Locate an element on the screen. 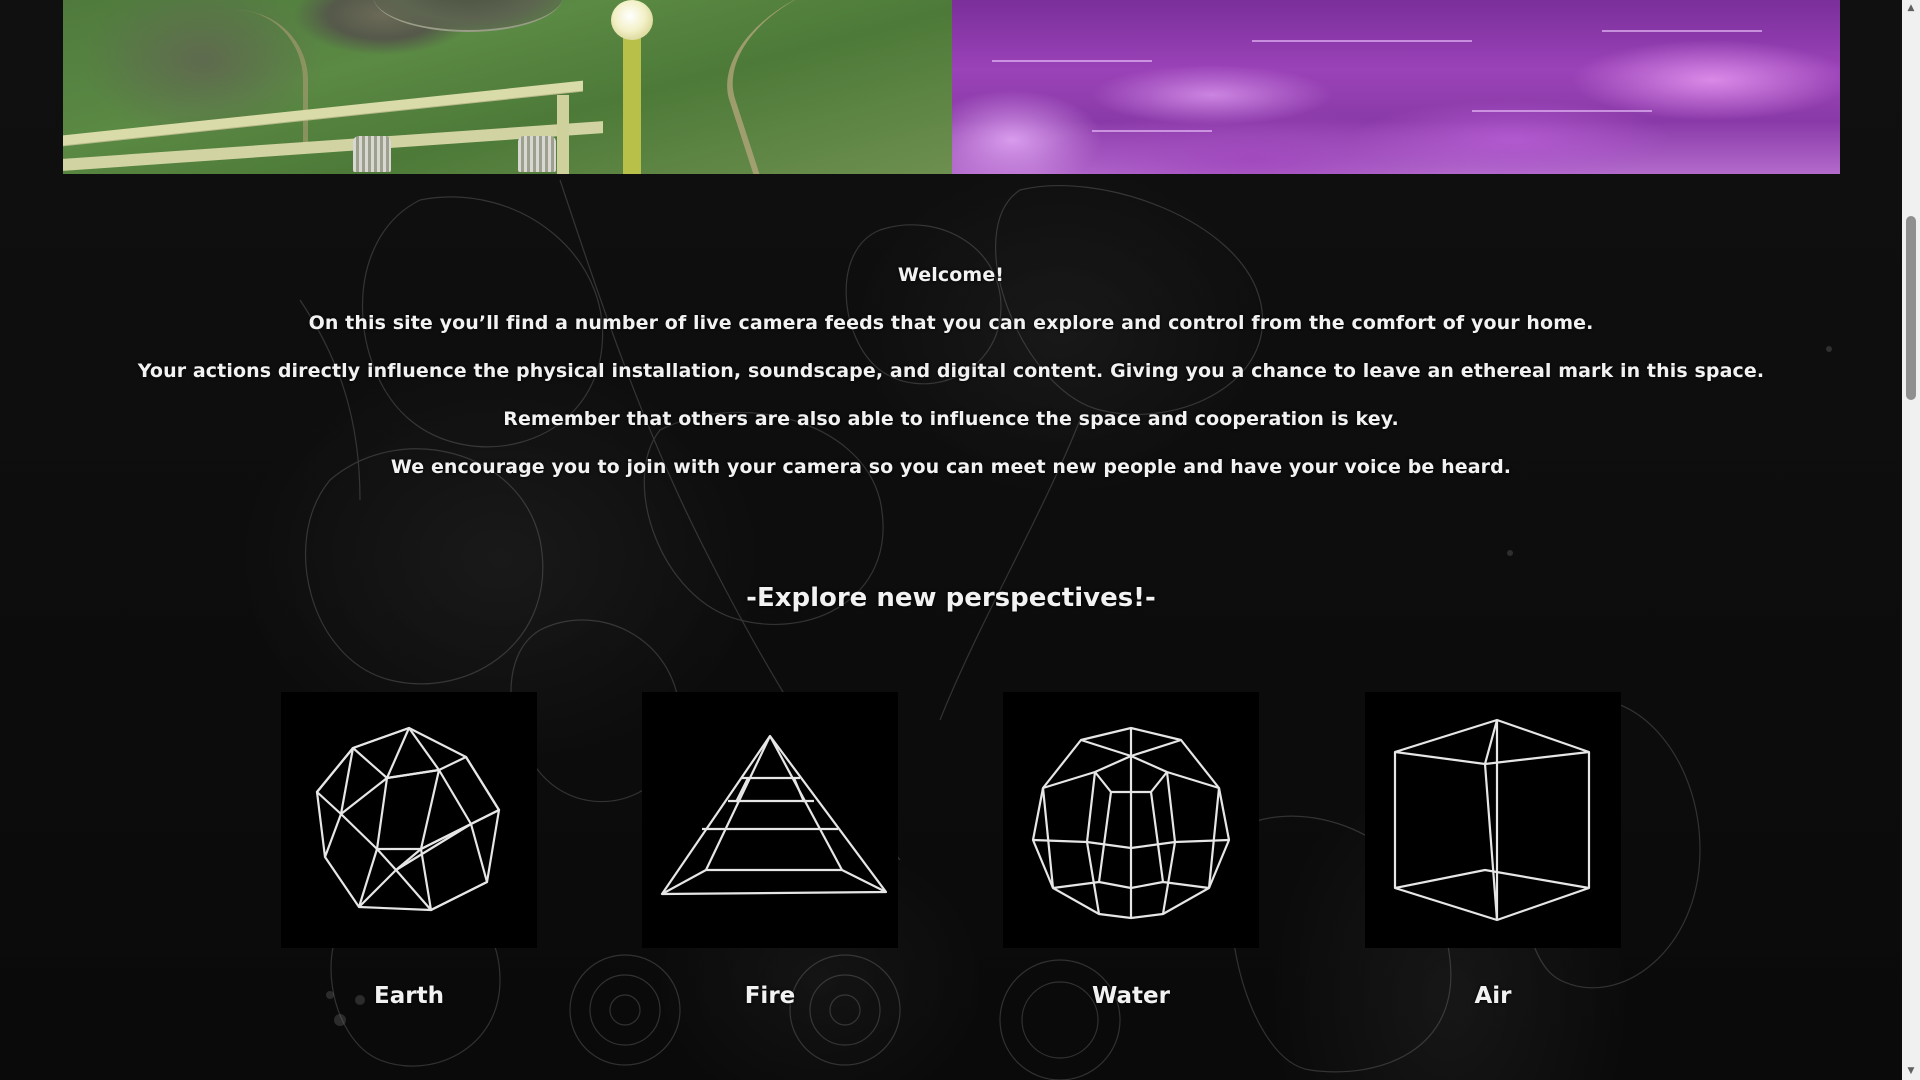  explore-heading: -Explore new perspectives!- is located at coordinates (951, 598).